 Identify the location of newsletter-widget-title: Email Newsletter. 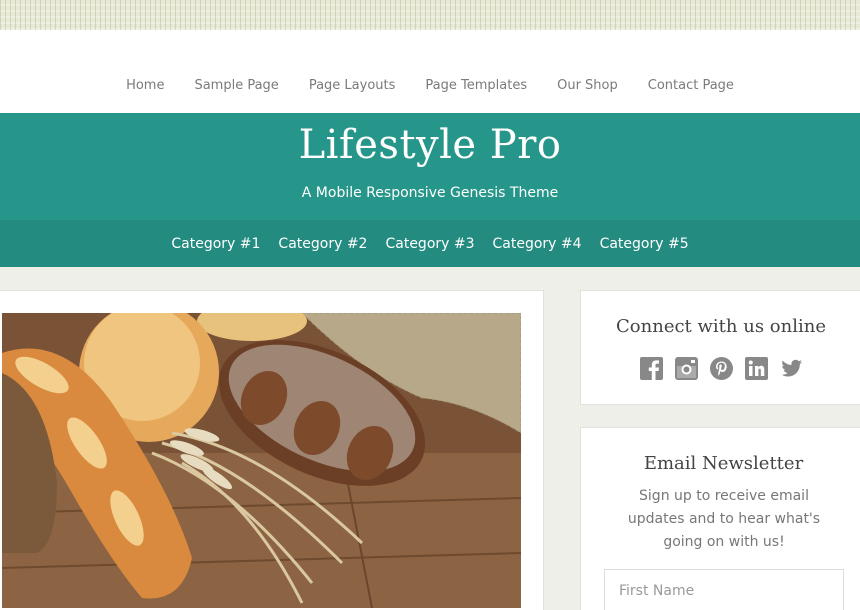
(723, 463).